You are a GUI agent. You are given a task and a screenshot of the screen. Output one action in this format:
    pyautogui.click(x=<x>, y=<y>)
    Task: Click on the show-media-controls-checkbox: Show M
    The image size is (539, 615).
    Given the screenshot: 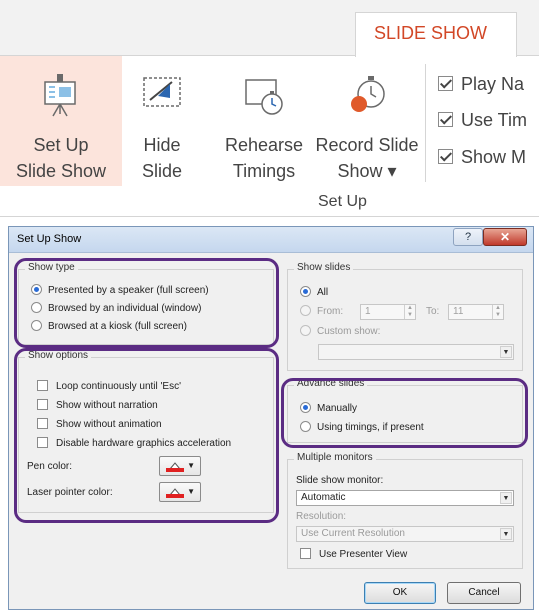 What is the action you would take?
    pyautogui.click(x=482, y=160)
    